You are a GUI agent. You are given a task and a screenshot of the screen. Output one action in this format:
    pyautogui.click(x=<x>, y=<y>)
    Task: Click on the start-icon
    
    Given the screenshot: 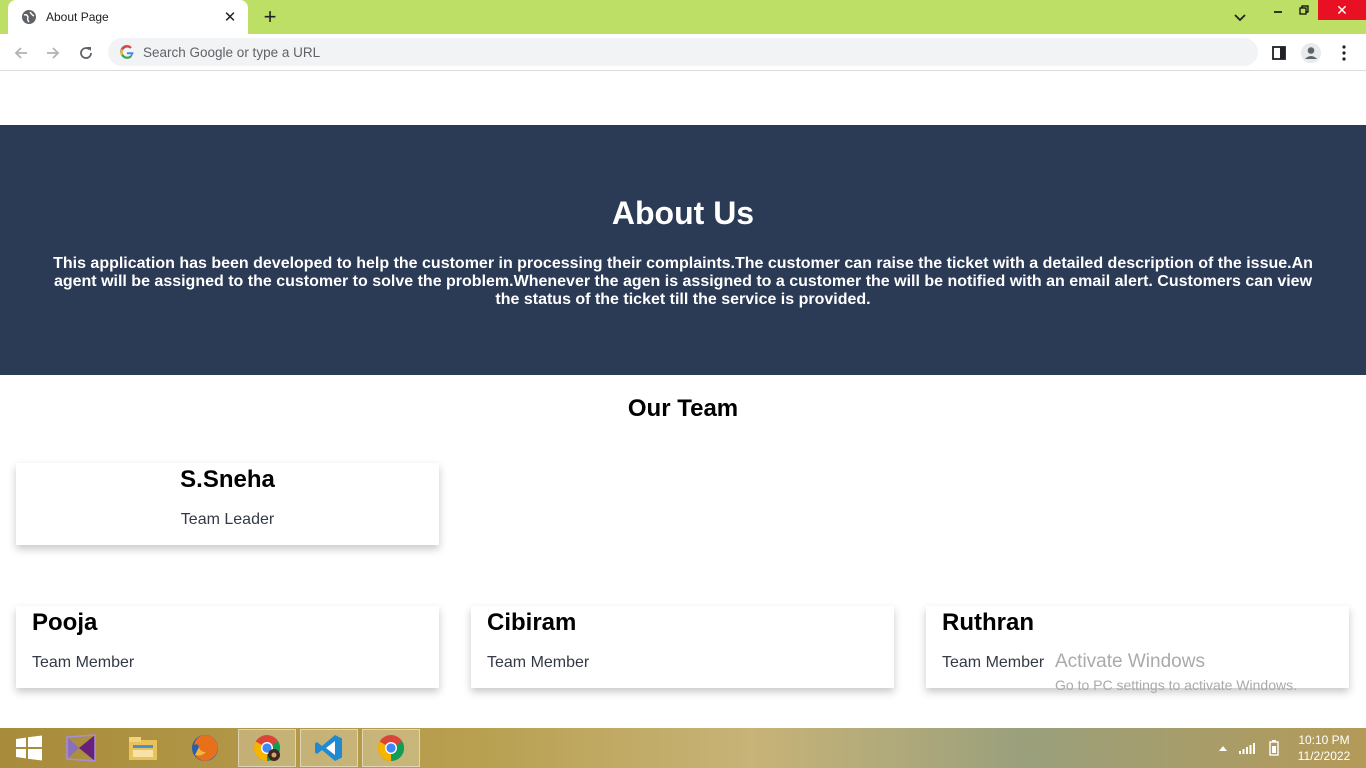 What is the action you would take?
    pyautogui.click(x=29, y=748)
    